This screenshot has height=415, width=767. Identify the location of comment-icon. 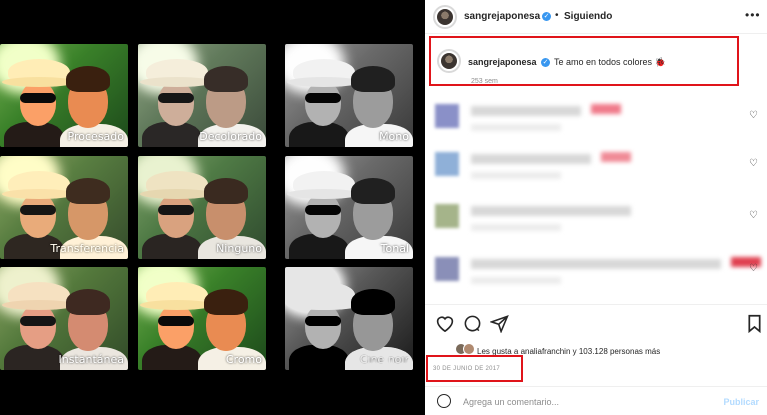
(472, 323).